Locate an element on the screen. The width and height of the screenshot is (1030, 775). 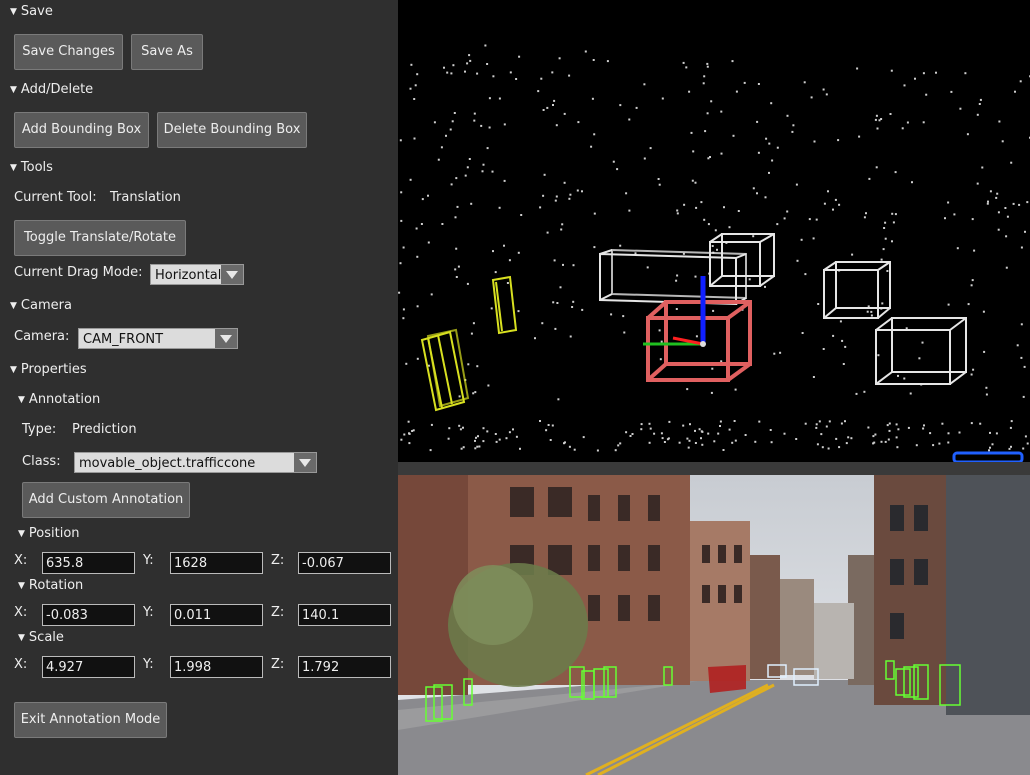
rotation-y-input is located at coordinates (216, 615).